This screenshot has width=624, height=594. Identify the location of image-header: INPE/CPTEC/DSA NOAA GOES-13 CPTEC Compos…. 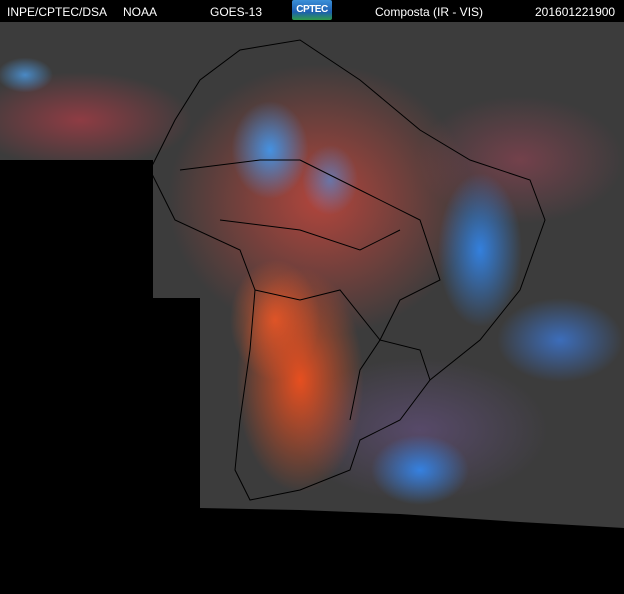
(312, 11).